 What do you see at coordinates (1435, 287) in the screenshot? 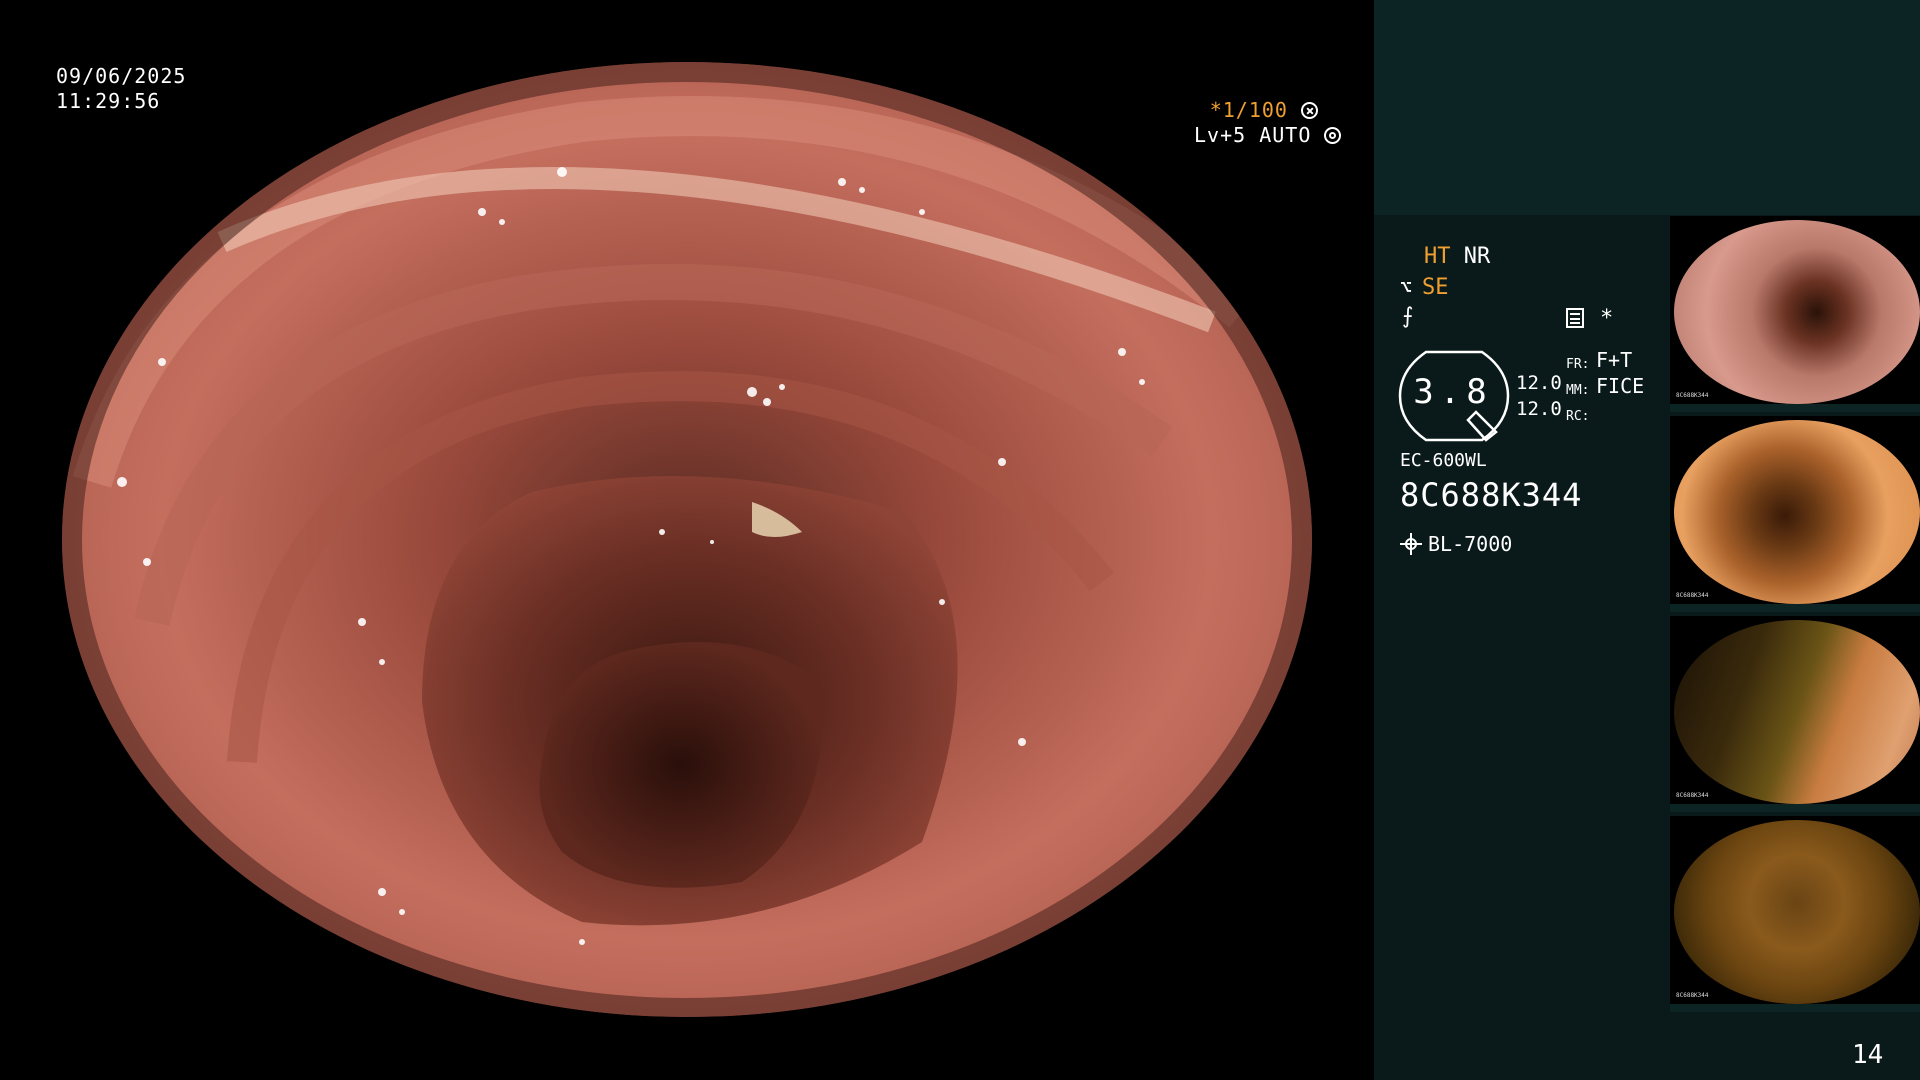
I see `se-flag: SE` at bounding box center [1435, 287].